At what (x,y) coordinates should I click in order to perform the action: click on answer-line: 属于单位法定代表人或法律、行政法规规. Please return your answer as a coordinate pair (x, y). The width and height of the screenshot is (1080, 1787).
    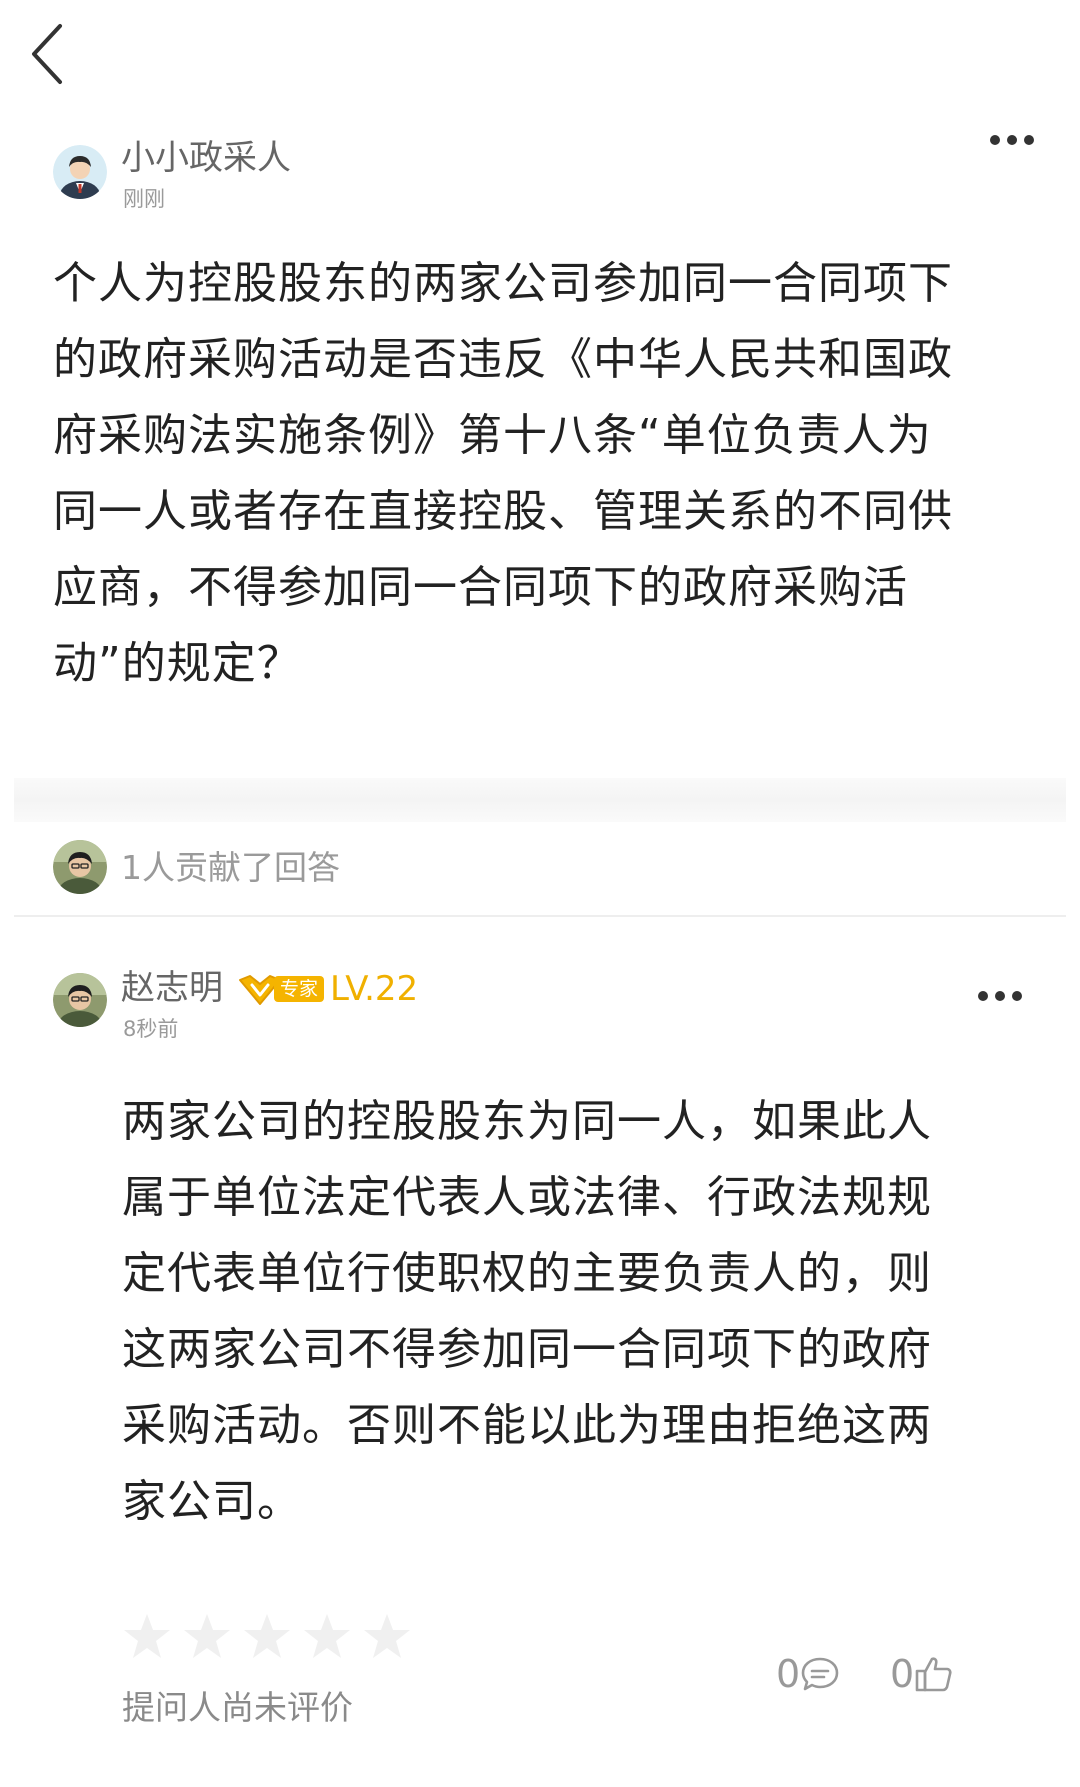
    Looking at the image, I should click on (527, 1197).